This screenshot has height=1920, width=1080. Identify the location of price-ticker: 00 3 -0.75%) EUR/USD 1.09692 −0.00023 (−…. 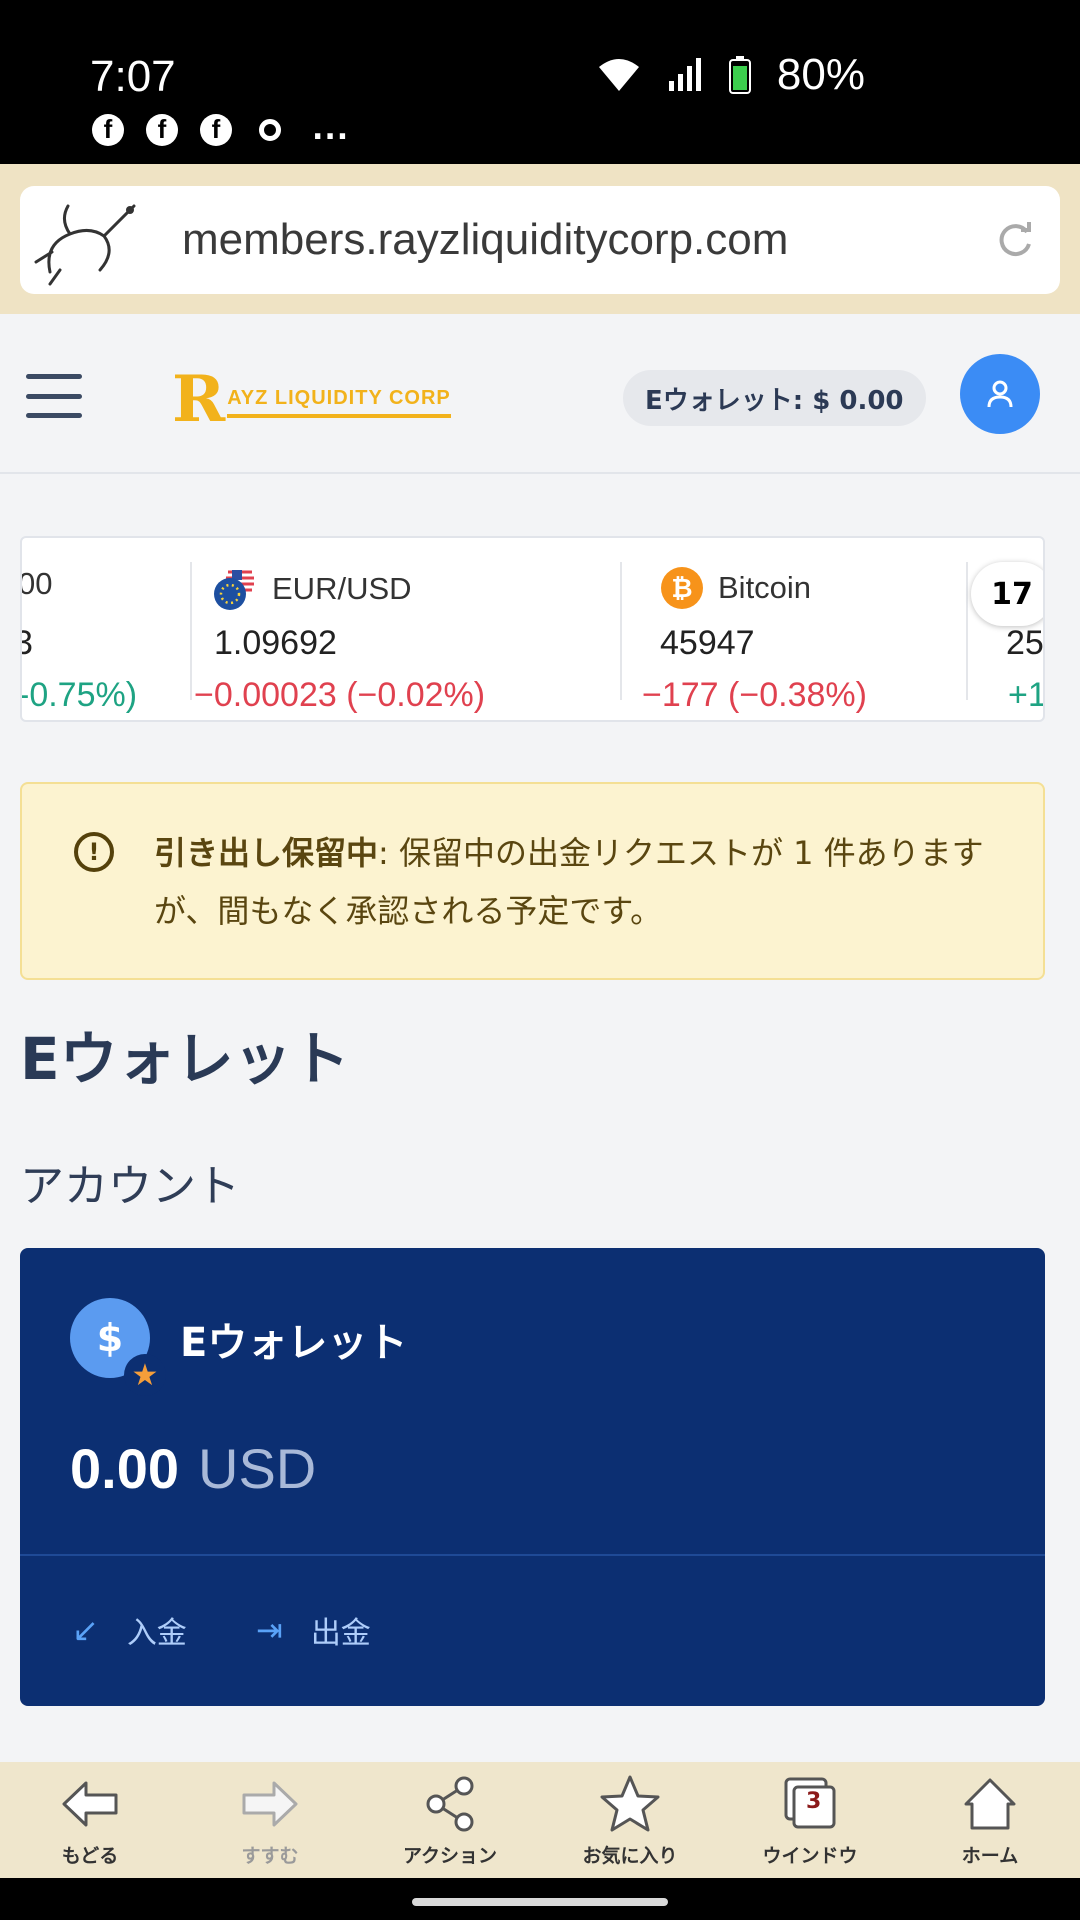
(532, 629).